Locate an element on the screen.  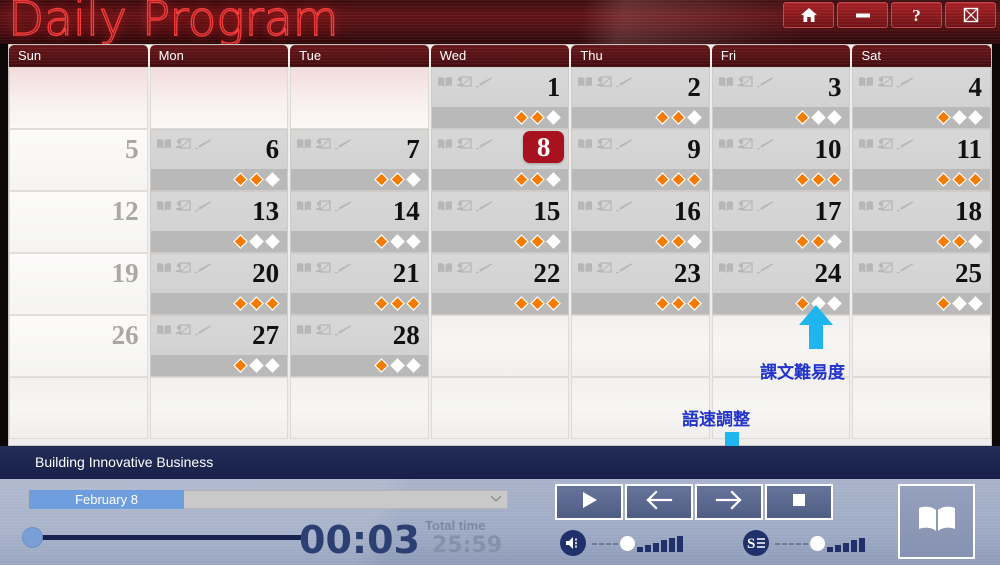
calendar-day-number: 27 is located at coordinates (266, 335).